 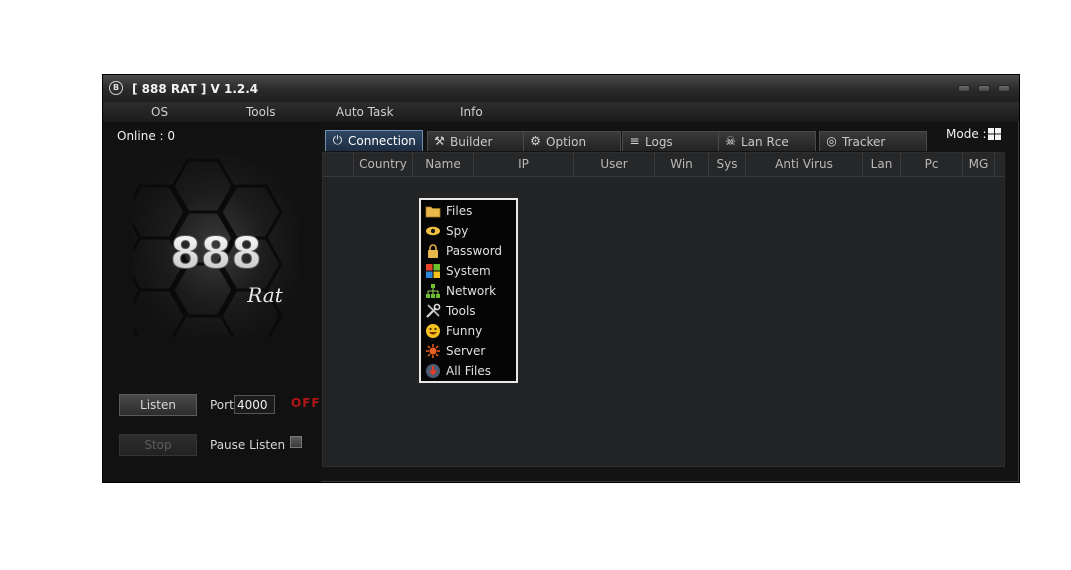 I want to click on context-item-funny: Funny, so click(x=468, y=331).